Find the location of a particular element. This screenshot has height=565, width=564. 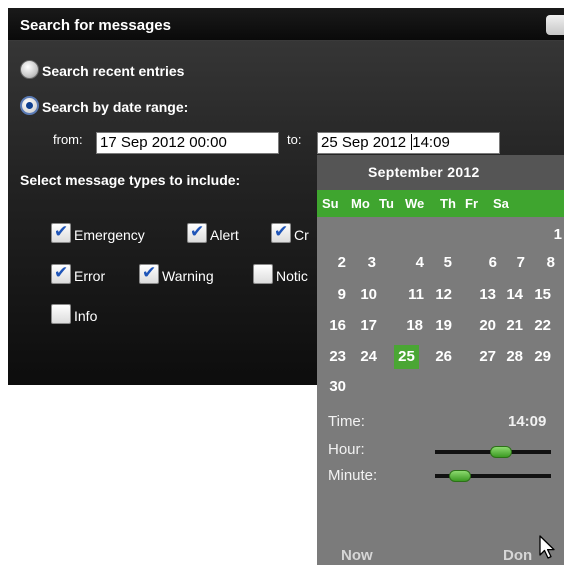

from-label: from: is located at coordinates (68, 139).